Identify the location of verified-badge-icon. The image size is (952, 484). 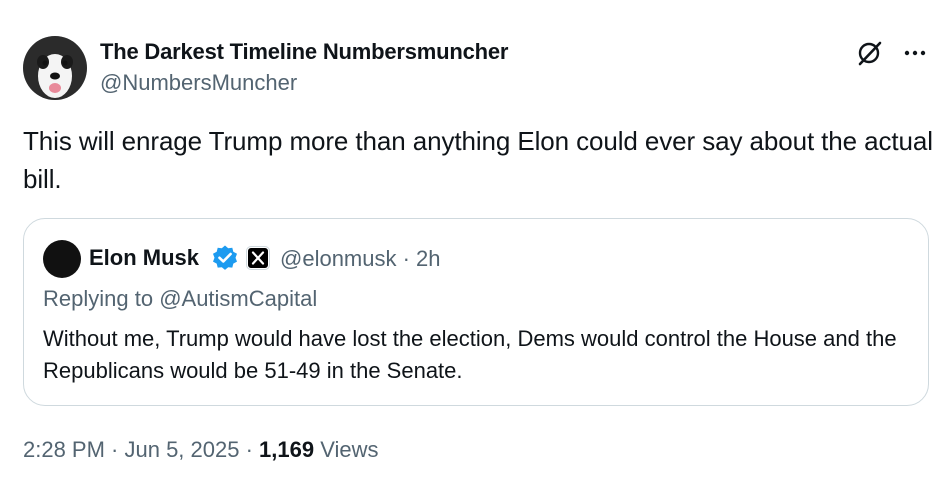
(225, 257).